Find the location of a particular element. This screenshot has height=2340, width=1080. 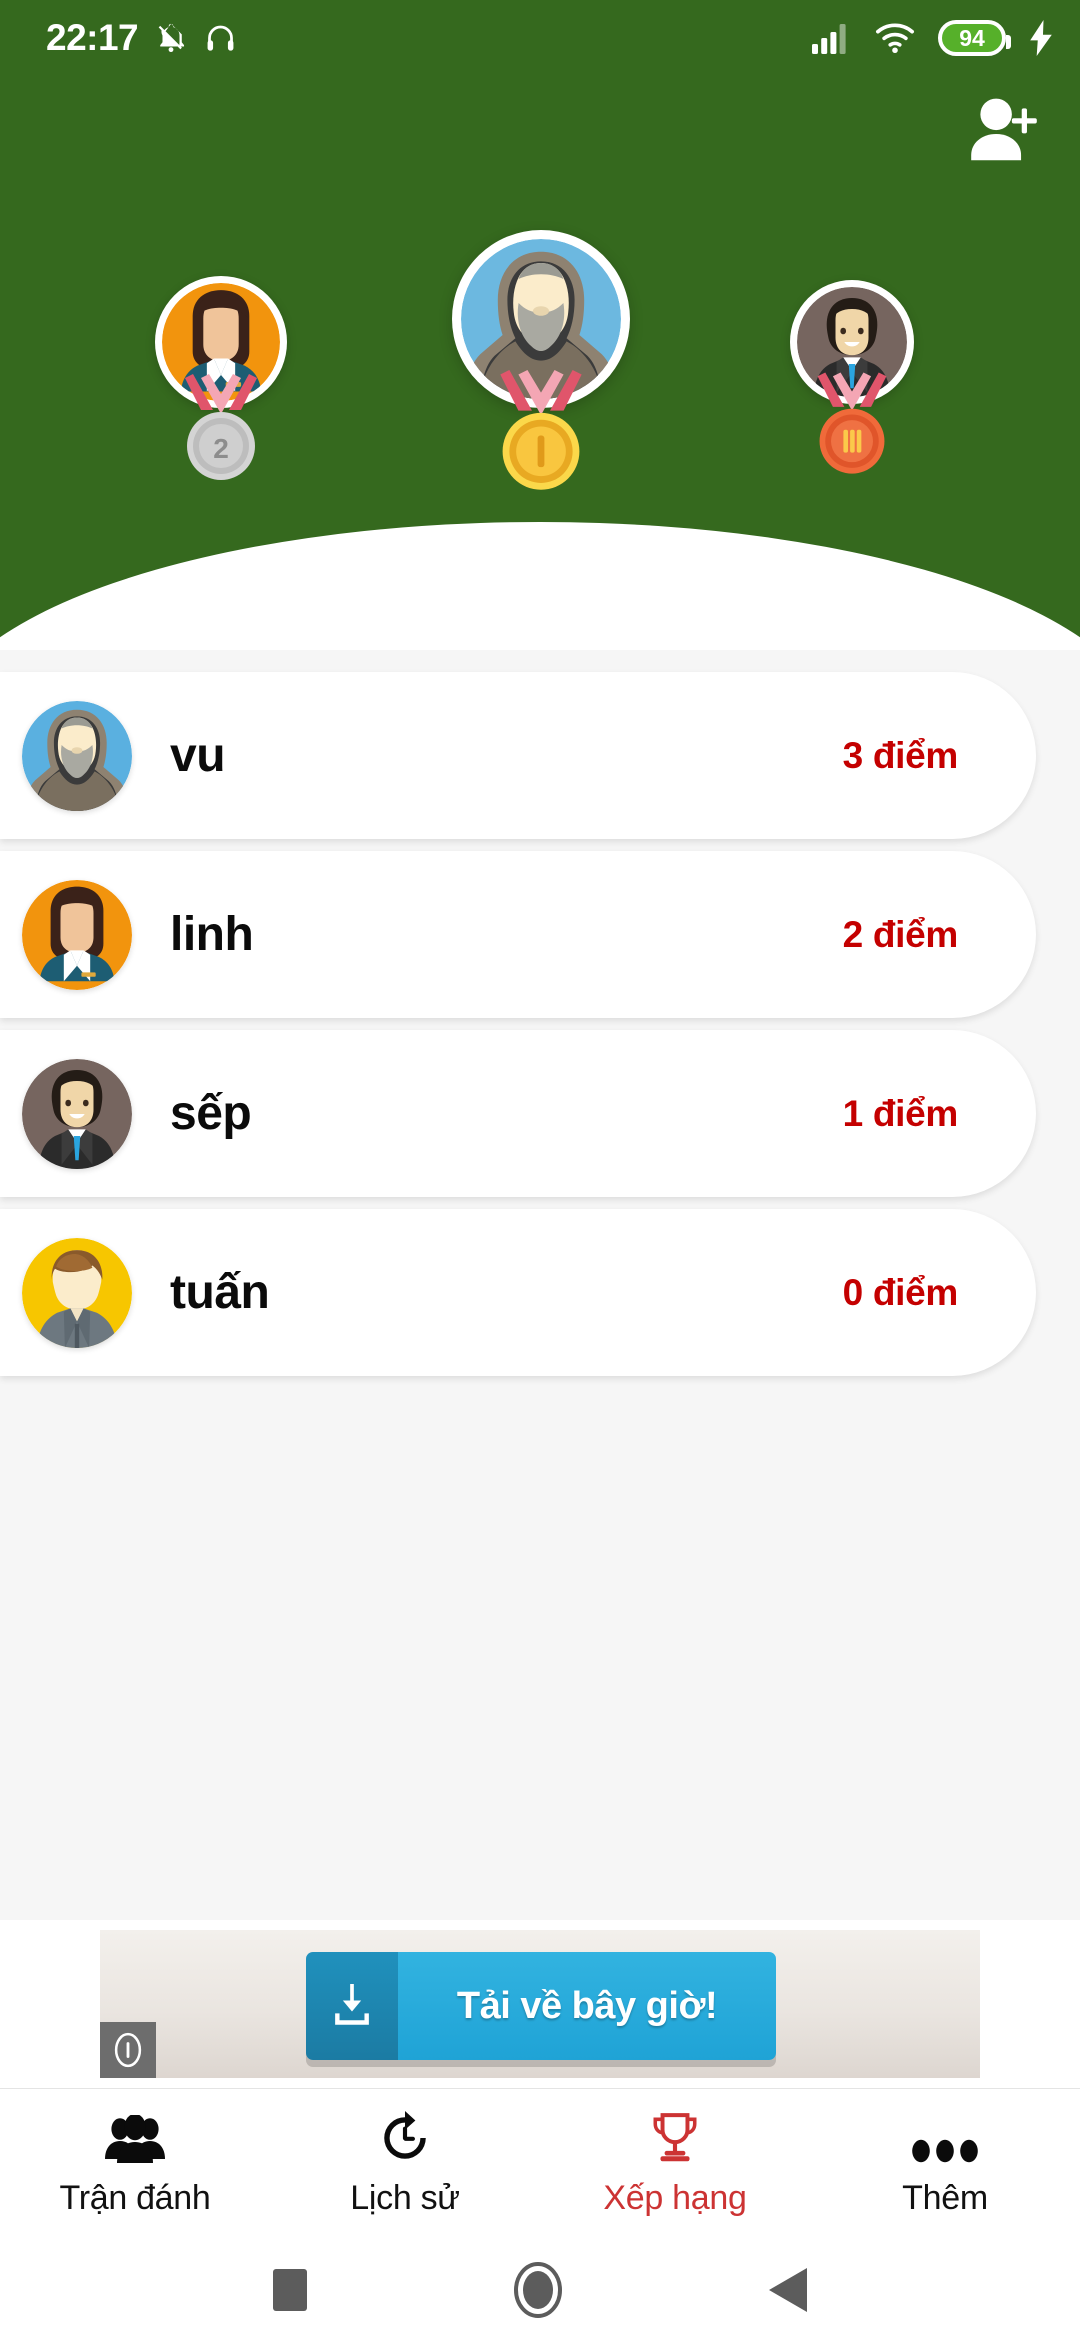

back-triangle-icon is located at coordinates (787, 2290).